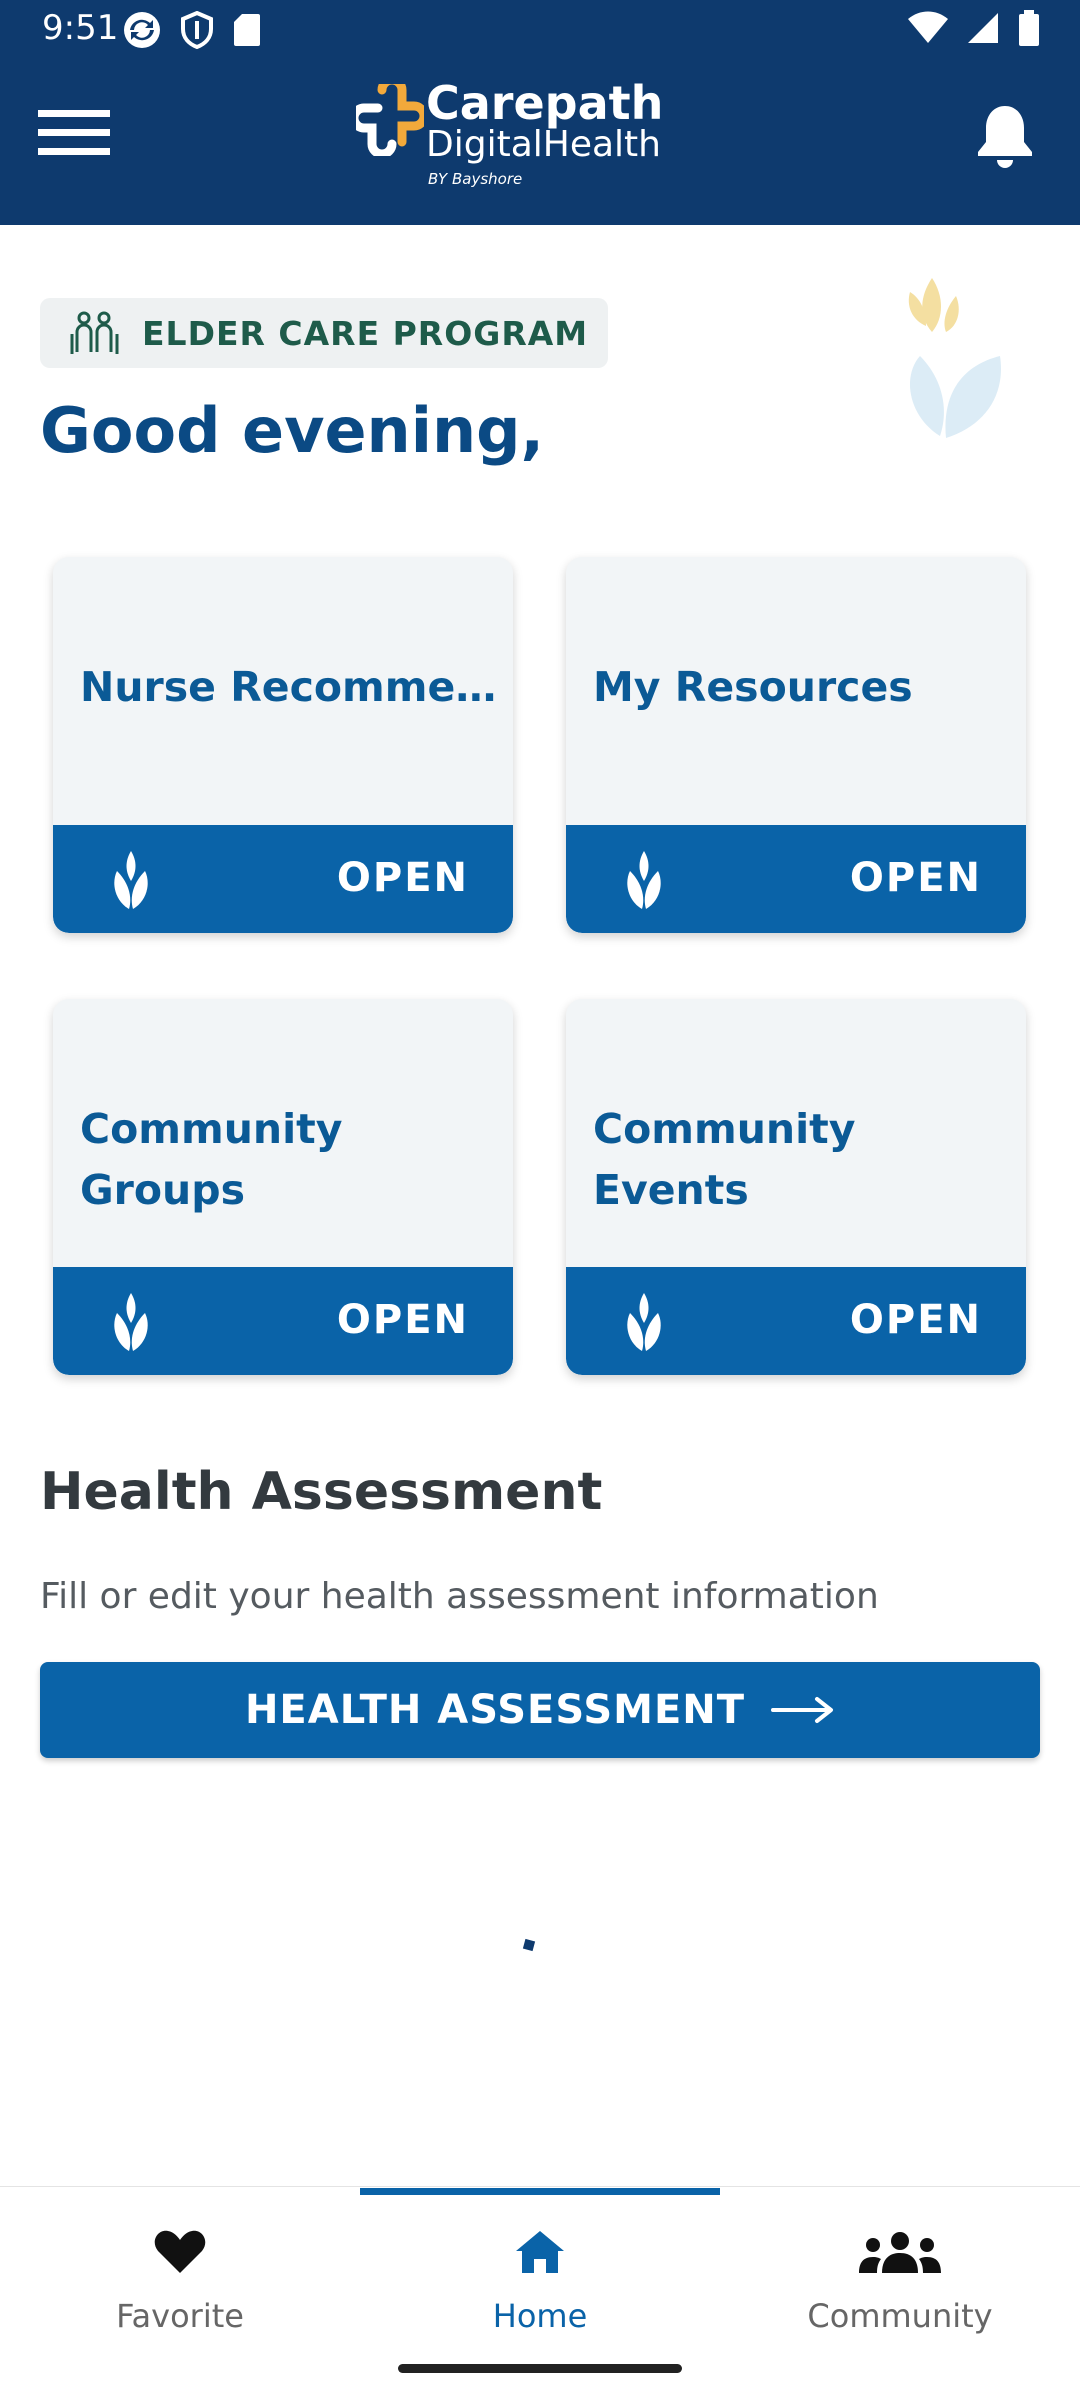 This screenshot has height=2401, width=1080. What do you see at coordinates (900, 2316) in the screenshot?
I see `nav-item-label: Community` at bounding box center [900, 2316].